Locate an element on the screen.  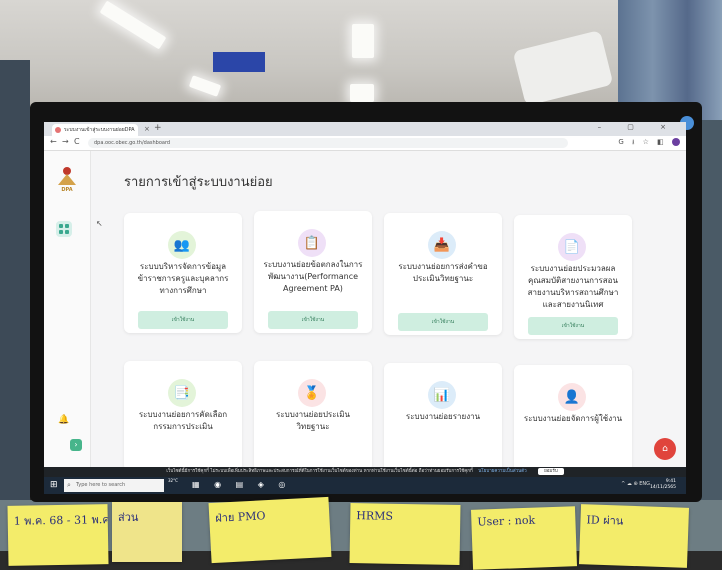
card-user-management: 👤 ระบบงานย่อยจัดการผู้ใช้งาน is located at coordinates (573, 420).